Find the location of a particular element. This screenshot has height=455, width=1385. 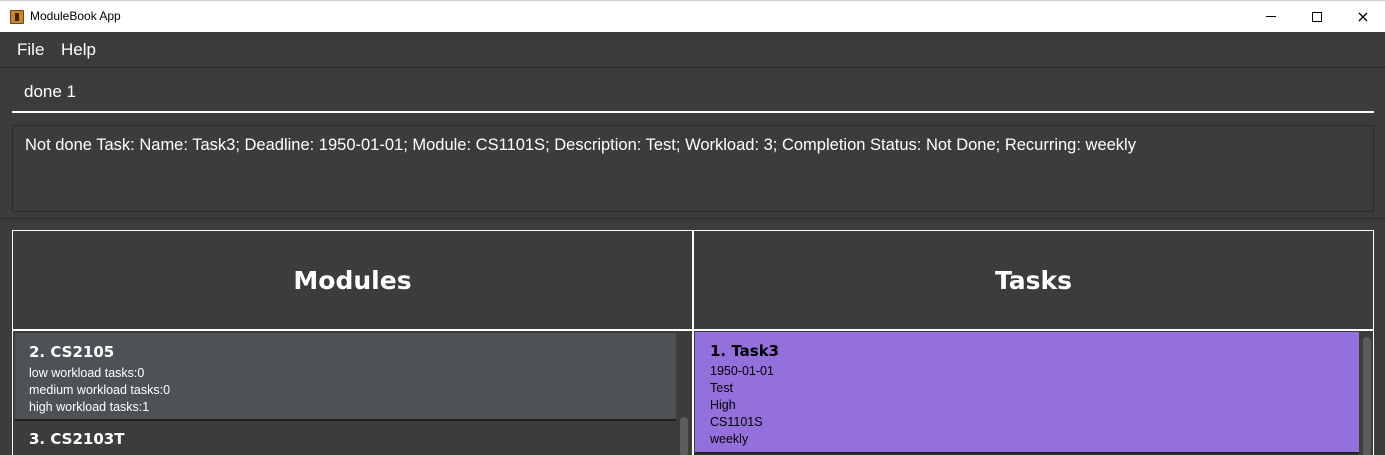

java-app-icon is located at coordinates (17, 17).